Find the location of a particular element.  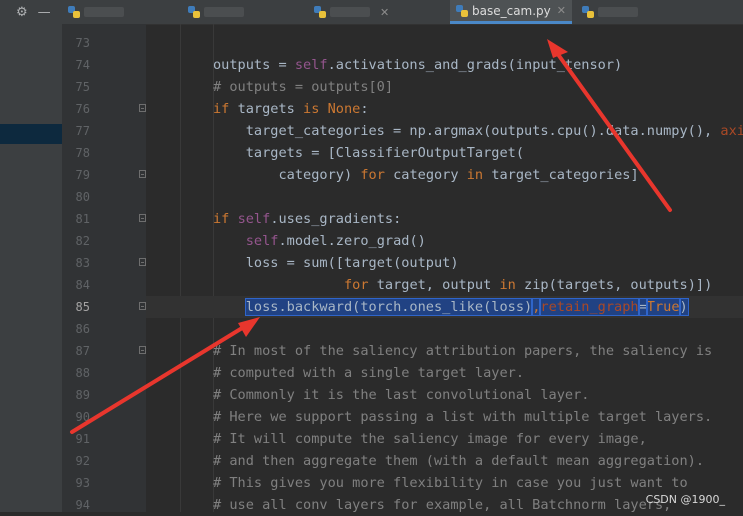

gutter-line: 77 is located at coordinates (104, 131).